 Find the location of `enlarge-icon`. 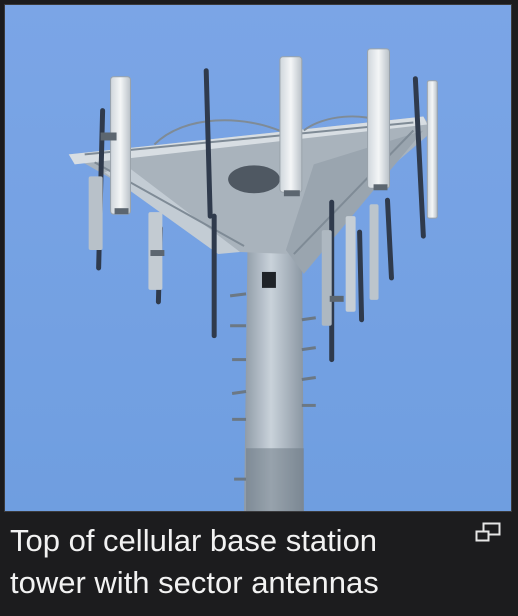

enlarge-icon is located at coordinates (489, 533).